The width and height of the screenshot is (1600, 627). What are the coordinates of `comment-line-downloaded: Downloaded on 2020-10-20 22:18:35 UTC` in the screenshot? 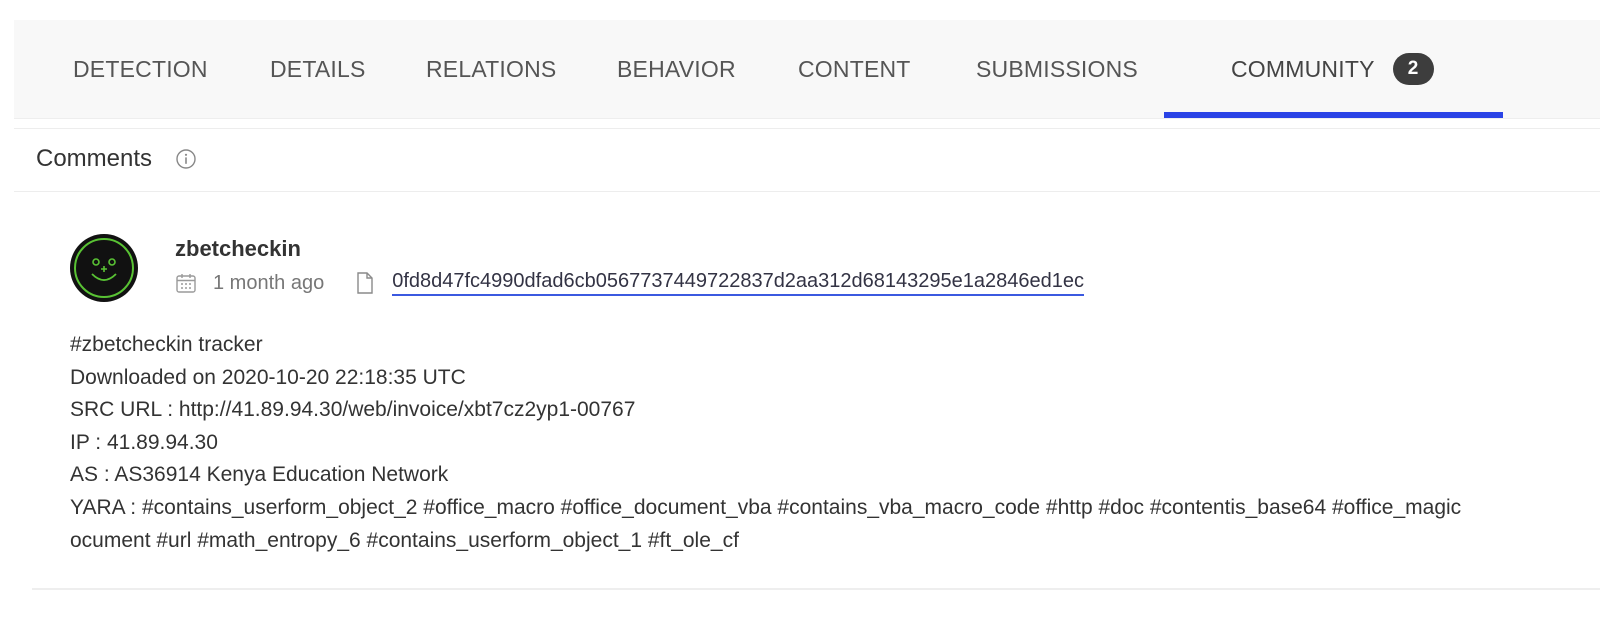 It's located at (268, 377).